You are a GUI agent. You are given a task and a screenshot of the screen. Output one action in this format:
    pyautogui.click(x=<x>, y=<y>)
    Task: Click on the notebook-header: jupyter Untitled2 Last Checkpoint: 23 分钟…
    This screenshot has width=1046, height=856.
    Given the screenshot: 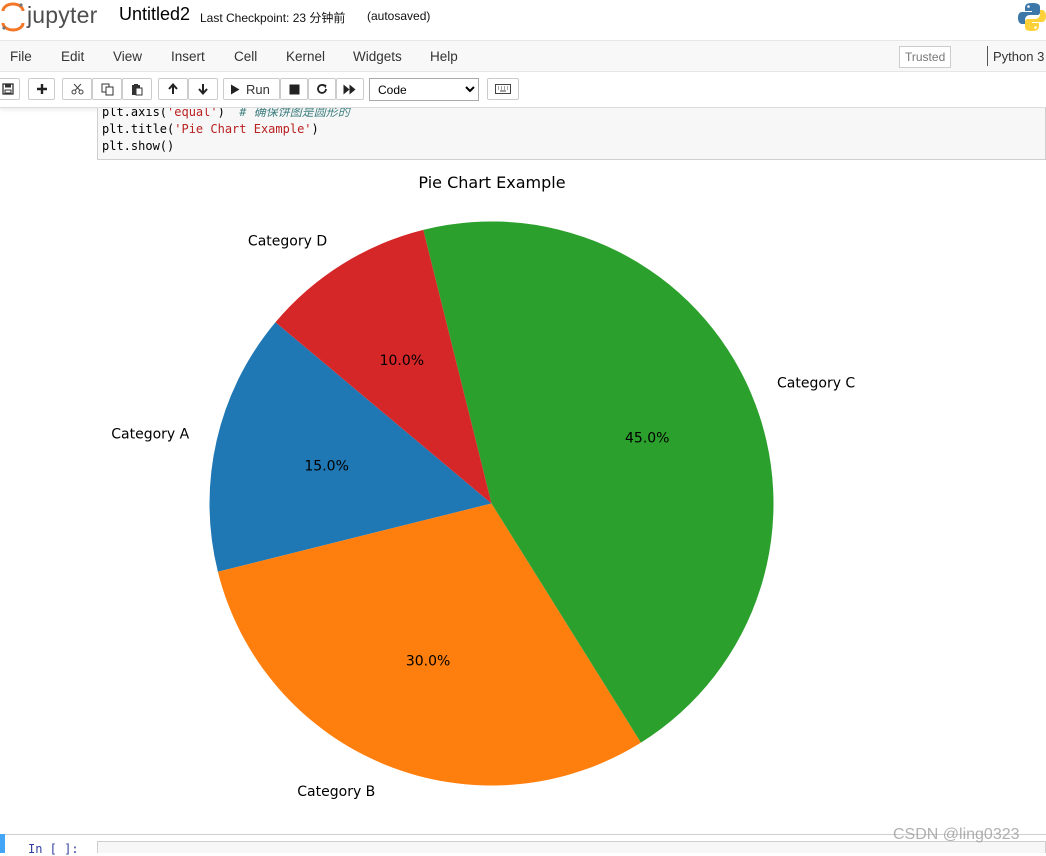 What is the action you would take?
    pyautogui.click(x=523, y=20)
    